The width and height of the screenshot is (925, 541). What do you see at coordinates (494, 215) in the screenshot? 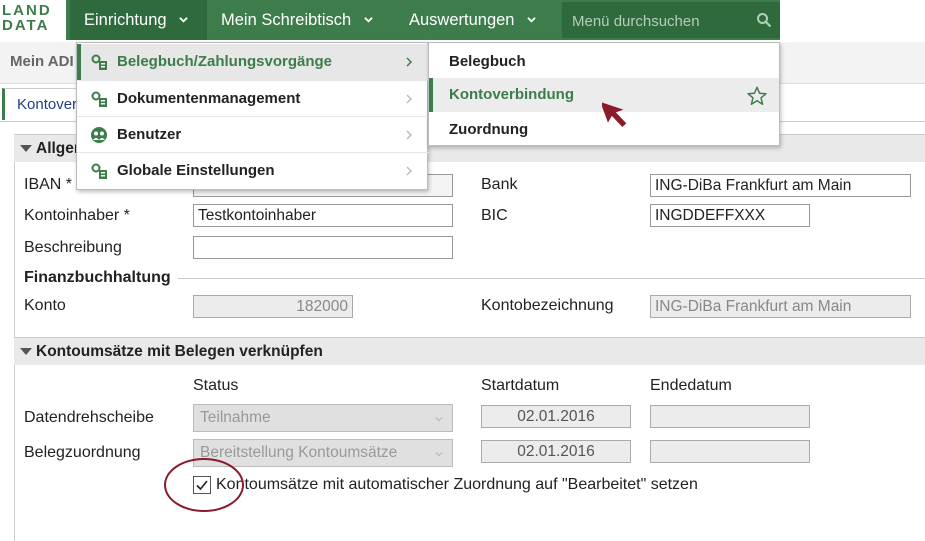
I see `bic-label: BIC` at bounding box center [494, 215].